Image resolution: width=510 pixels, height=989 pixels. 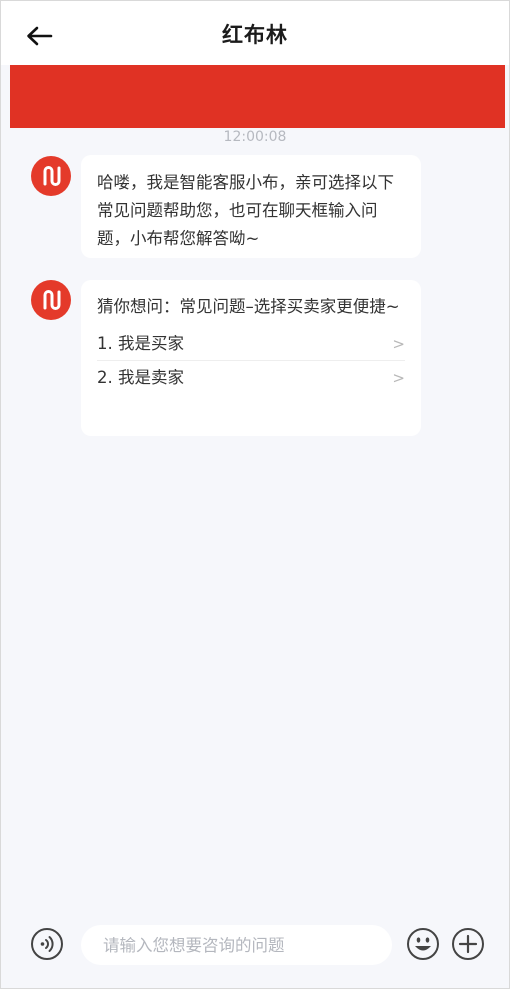 I want to click on page-title: 红布林, so click(x=255, y=35).